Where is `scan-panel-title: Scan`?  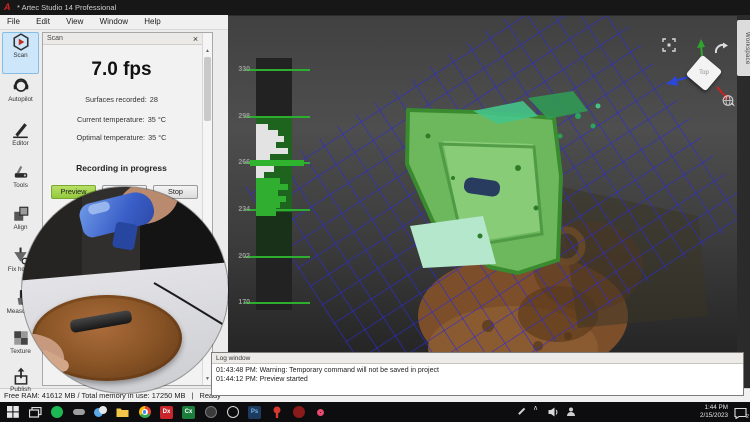 scan-panel-title: Scan is located at coordinates (127, 39).